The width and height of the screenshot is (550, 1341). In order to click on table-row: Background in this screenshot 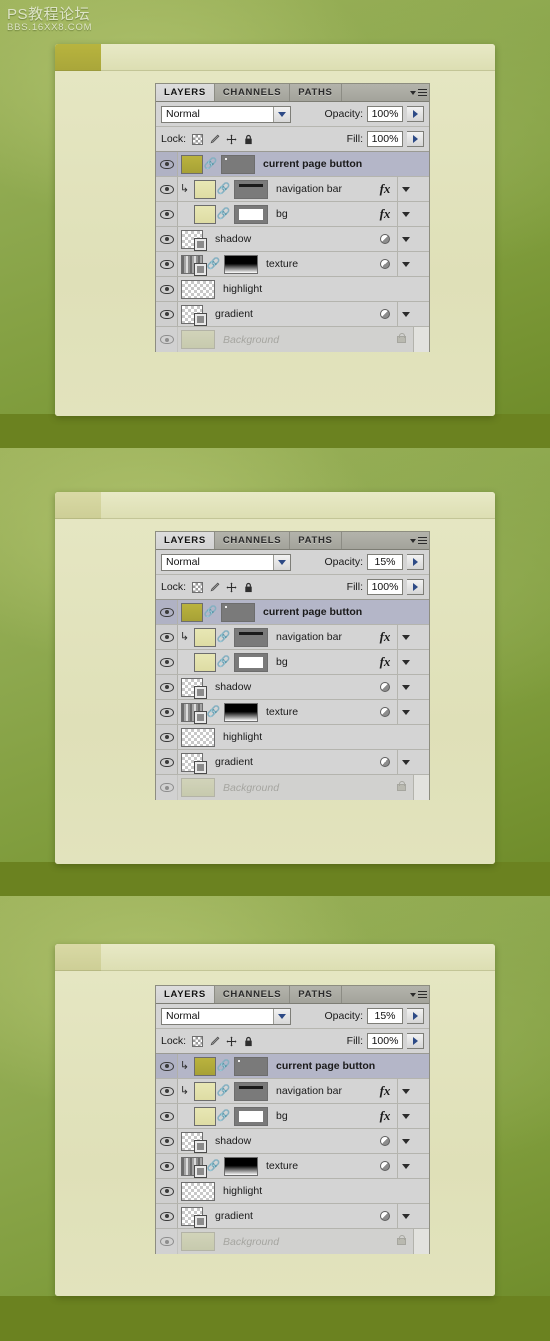, I will do `click(292, 1241)`.